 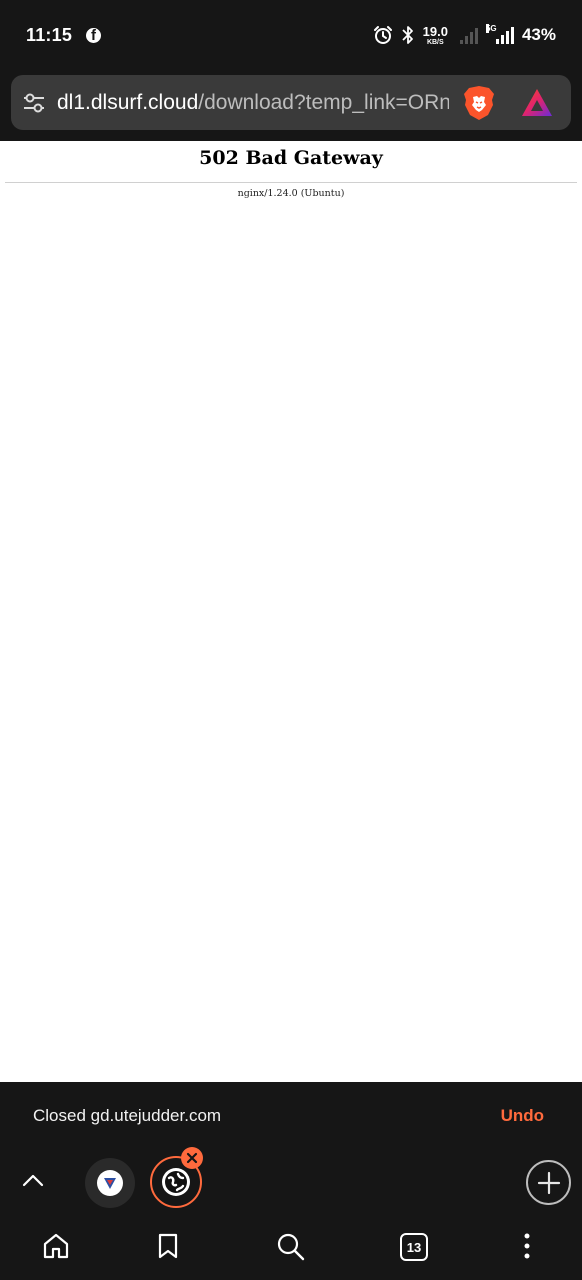 I want to click on tab-favicon-globe, so click(x=176, y=1182).